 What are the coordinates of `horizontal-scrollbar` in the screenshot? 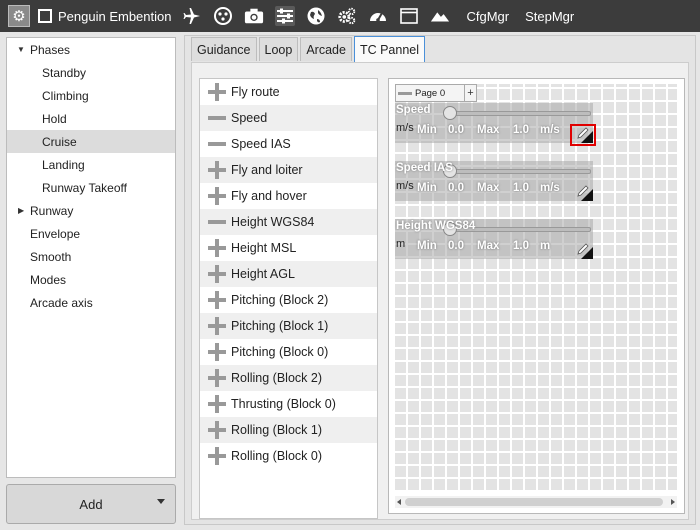 It's located at (536, 502).